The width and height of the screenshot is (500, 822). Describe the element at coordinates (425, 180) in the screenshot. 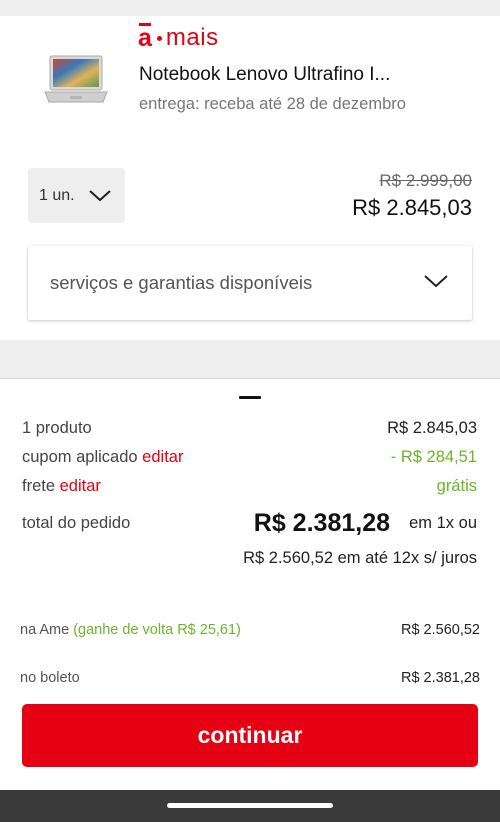

I see `old-price: R$ 2.999,00` at that location.